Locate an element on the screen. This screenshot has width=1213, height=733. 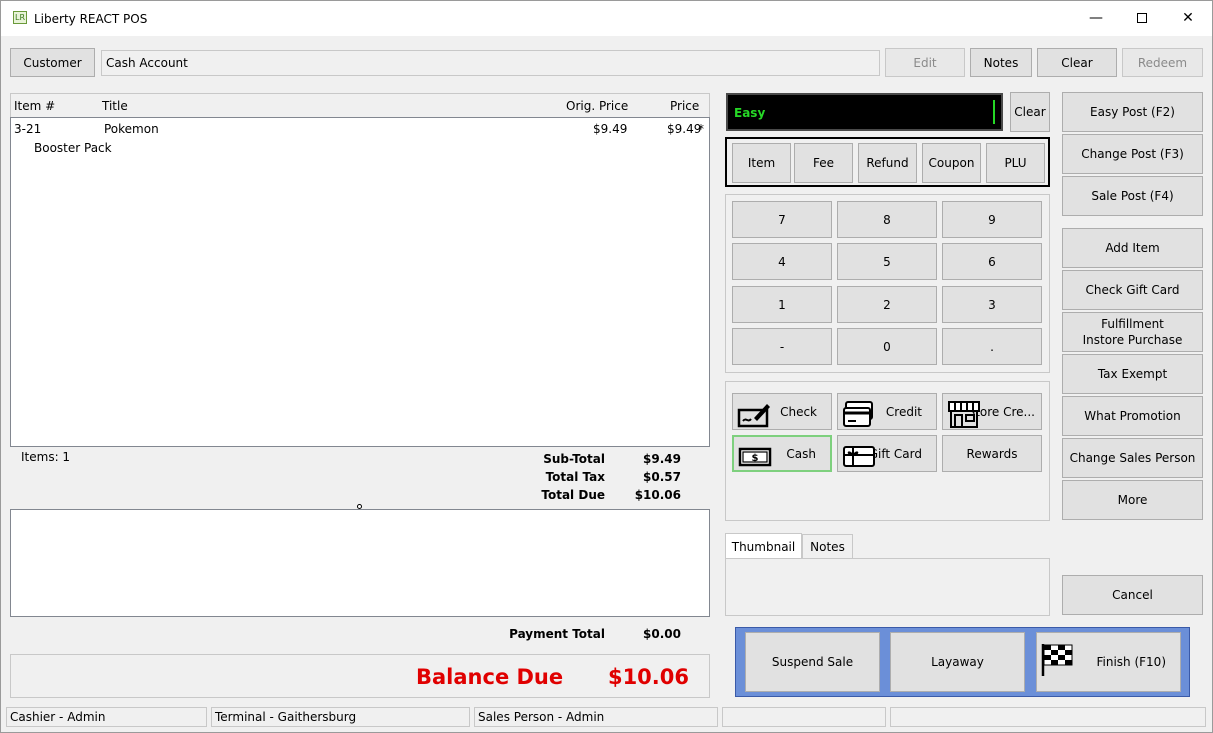
rewards-payment-button: Rewards is located at coordinates (992, 453).